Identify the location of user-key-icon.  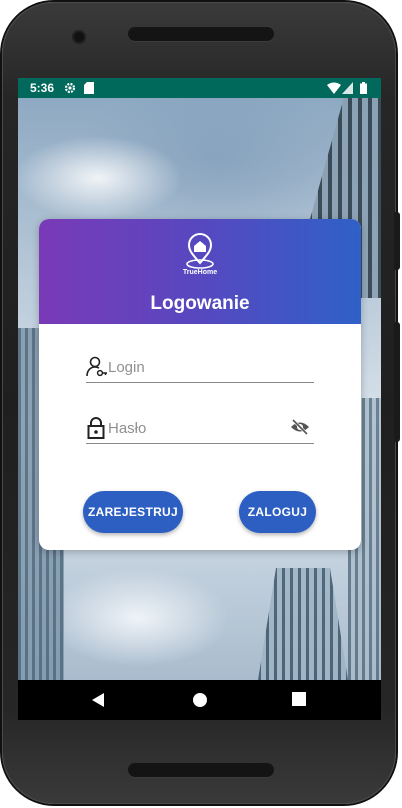
(97, 369).